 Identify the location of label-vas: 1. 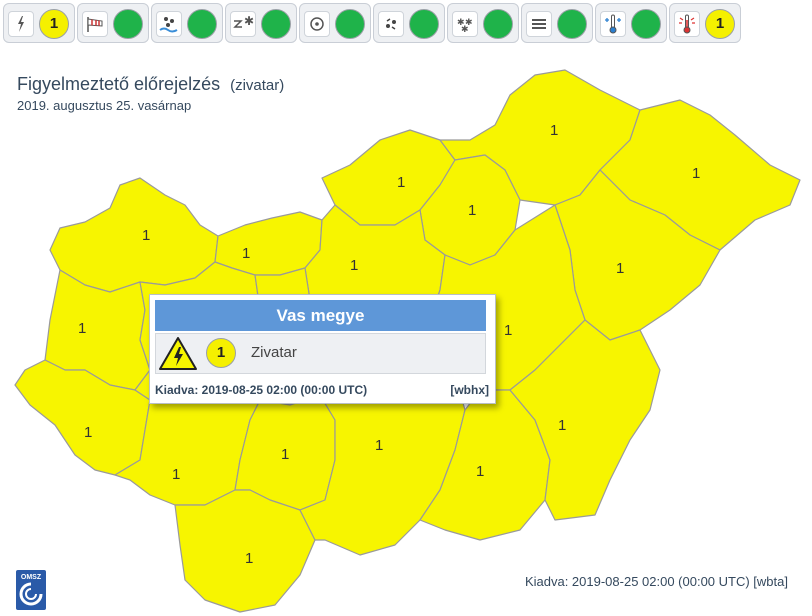
(82, 328).